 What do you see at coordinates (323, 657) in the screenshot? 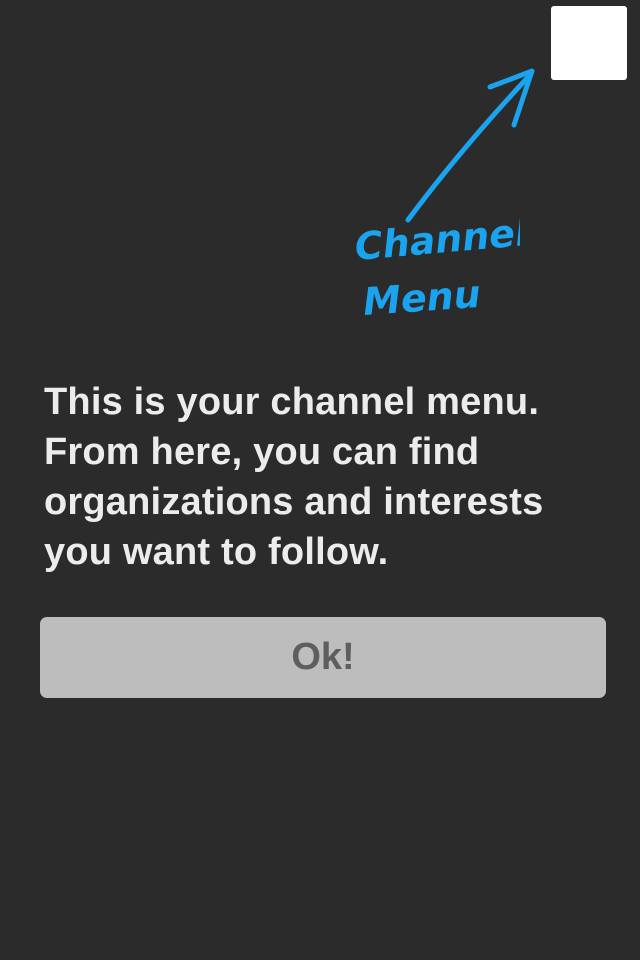
I see `ok-button: Ok!` at bounding box center [323, 657].